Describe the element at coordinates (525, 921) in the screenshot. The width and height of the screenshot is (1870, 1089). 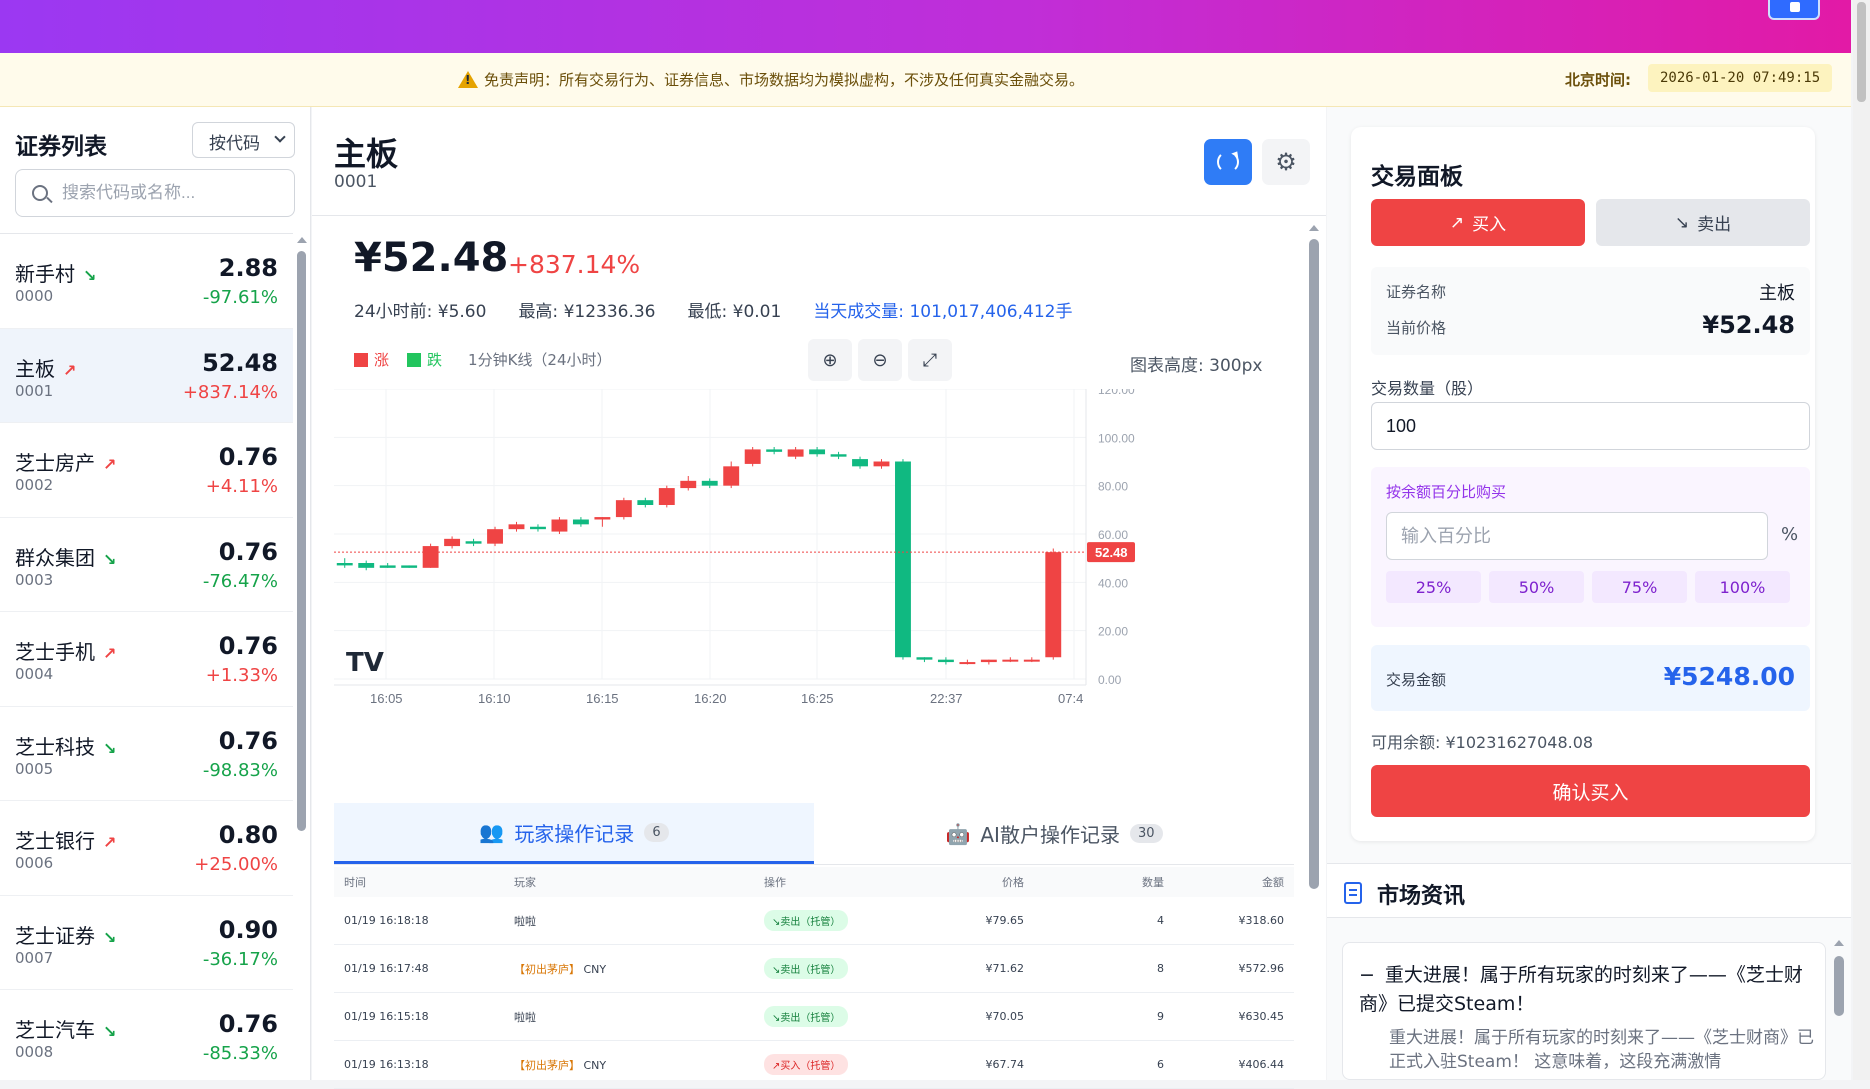
I see `player-name: 啦啦` at that location.